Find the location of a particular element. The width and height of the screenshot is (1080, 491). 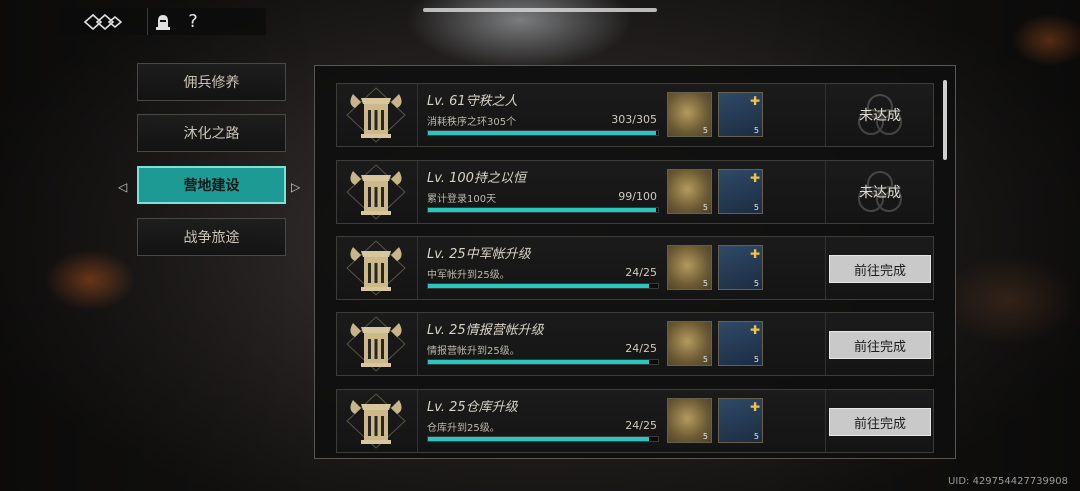

task-card: Lv. 100持之以恒 累计登录100天 99/100 5 ✚ 5 未达成 is located at coordinates (635, 192).